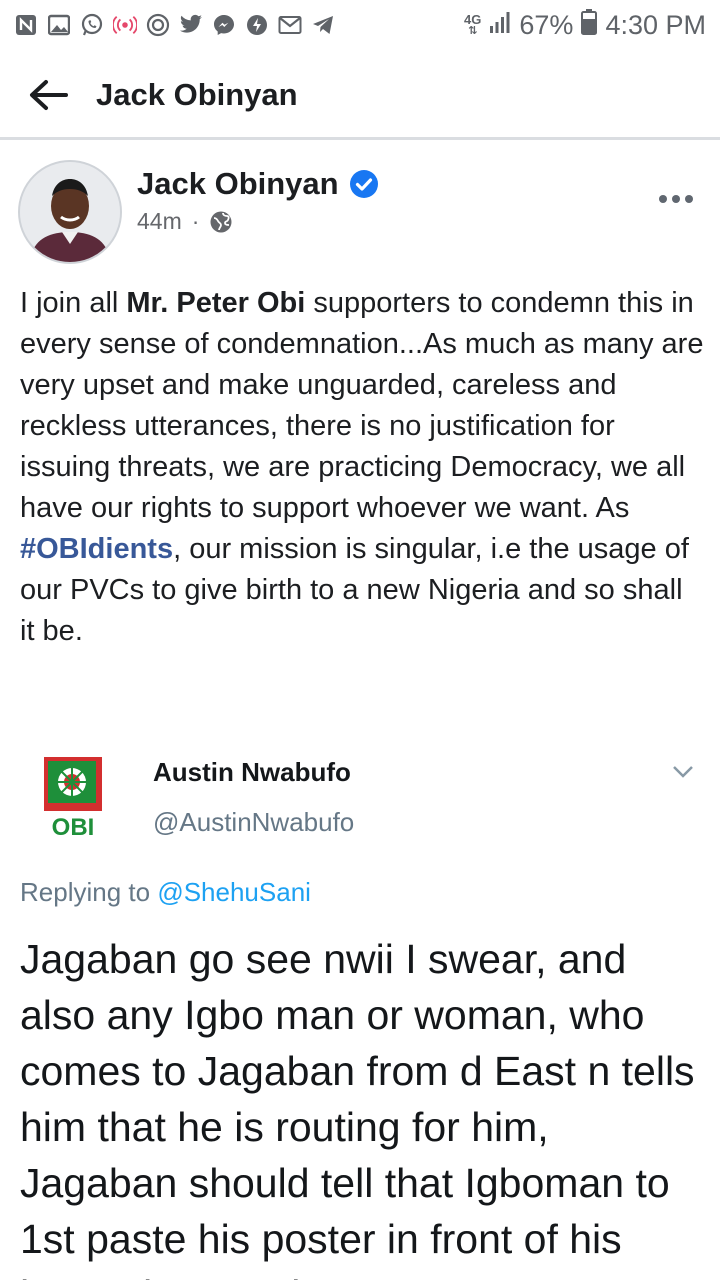 The image size is (720, 1280). I want to click on messenger-icon, so click(224, 25).